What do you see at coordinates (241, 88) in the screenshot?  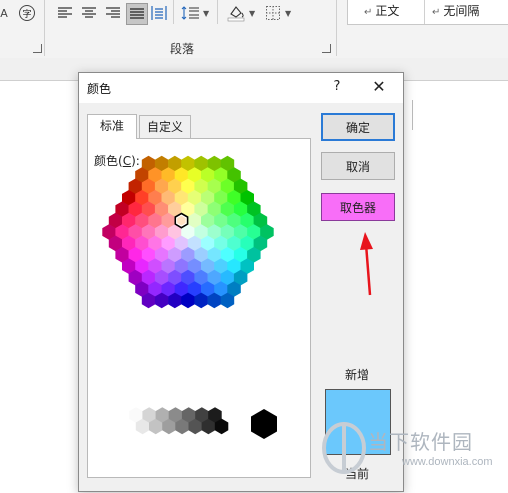 I see `dialog-titlebar: 颜色 ? ✕` at bounding box center [241, 88].